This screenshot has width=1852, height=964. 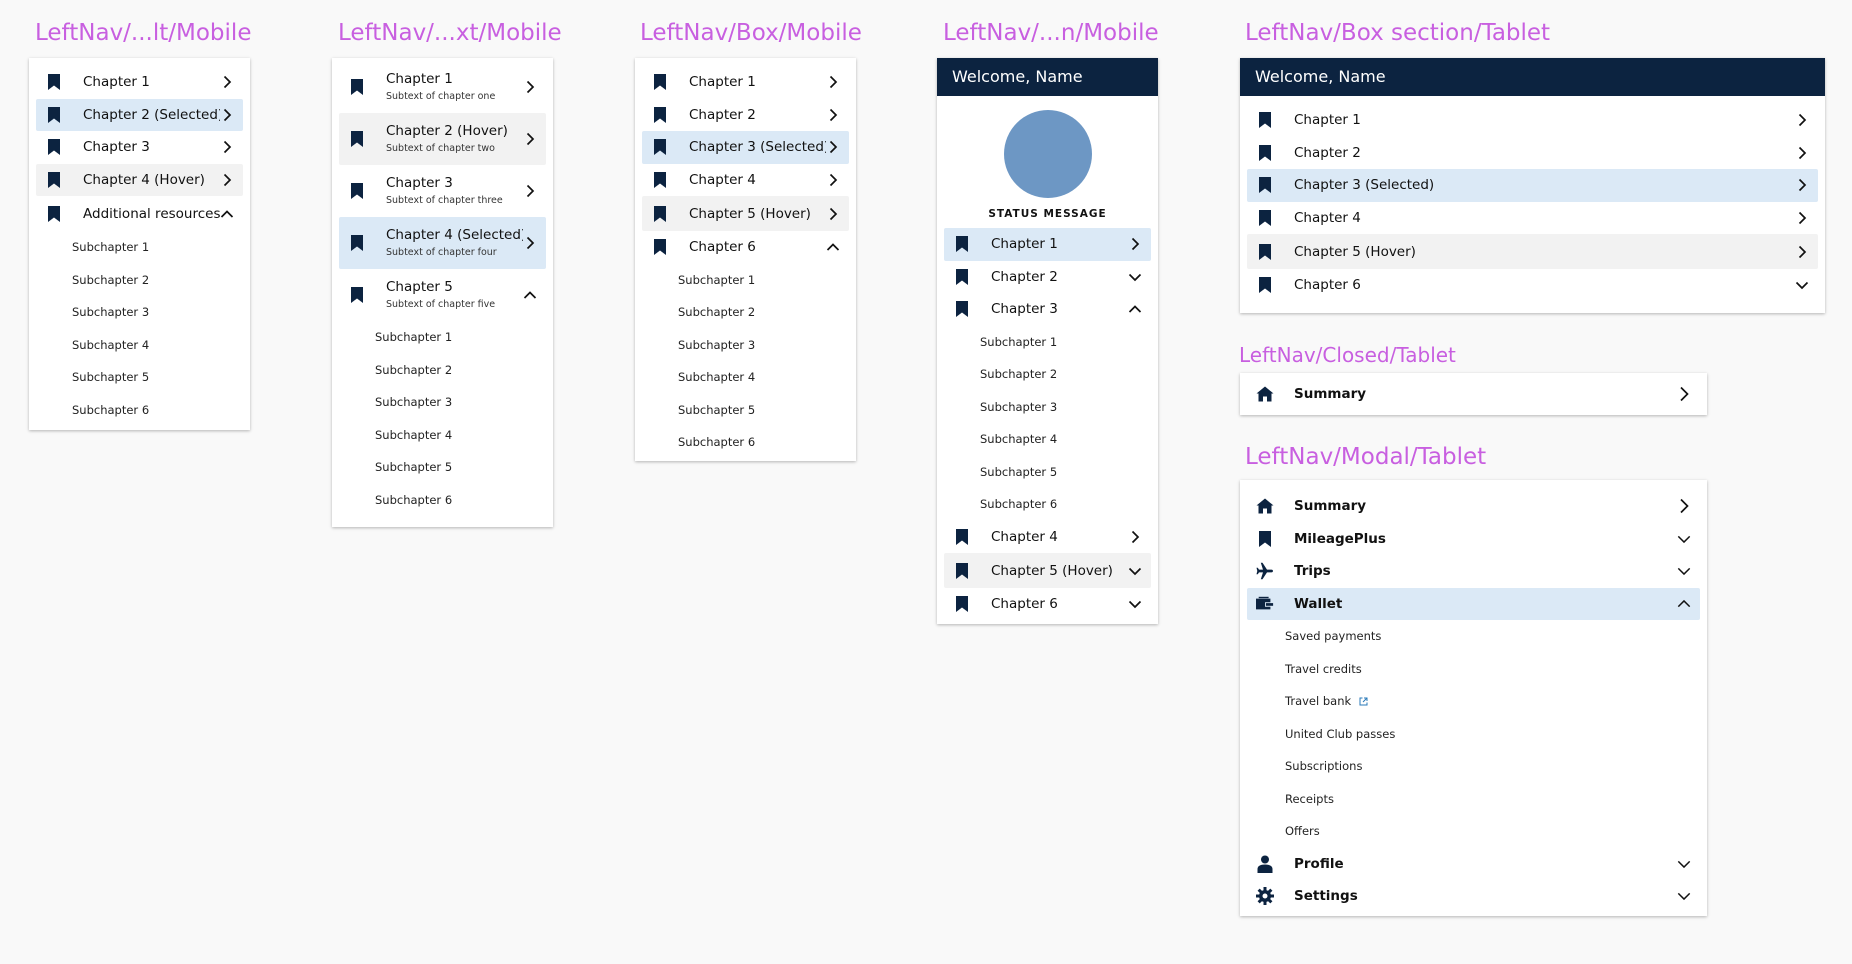 I want to click on chevron-up-icon, so click(x=833, y=247).